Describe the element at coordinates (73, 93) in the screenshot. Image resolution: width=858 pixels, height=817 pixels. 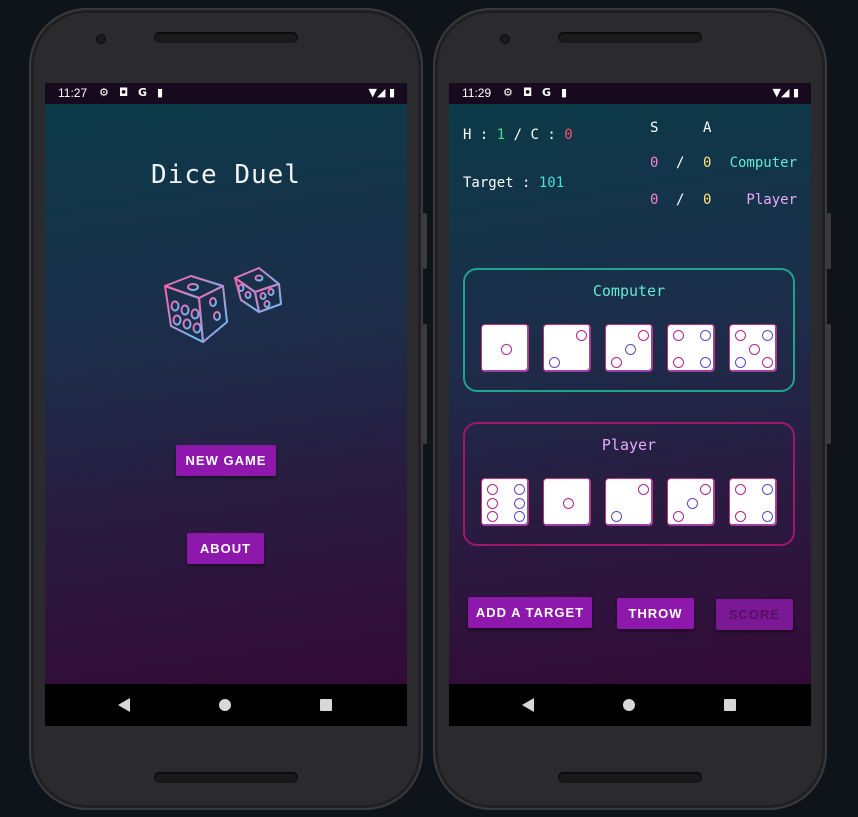
I see `status-time: 11:27` at that location.